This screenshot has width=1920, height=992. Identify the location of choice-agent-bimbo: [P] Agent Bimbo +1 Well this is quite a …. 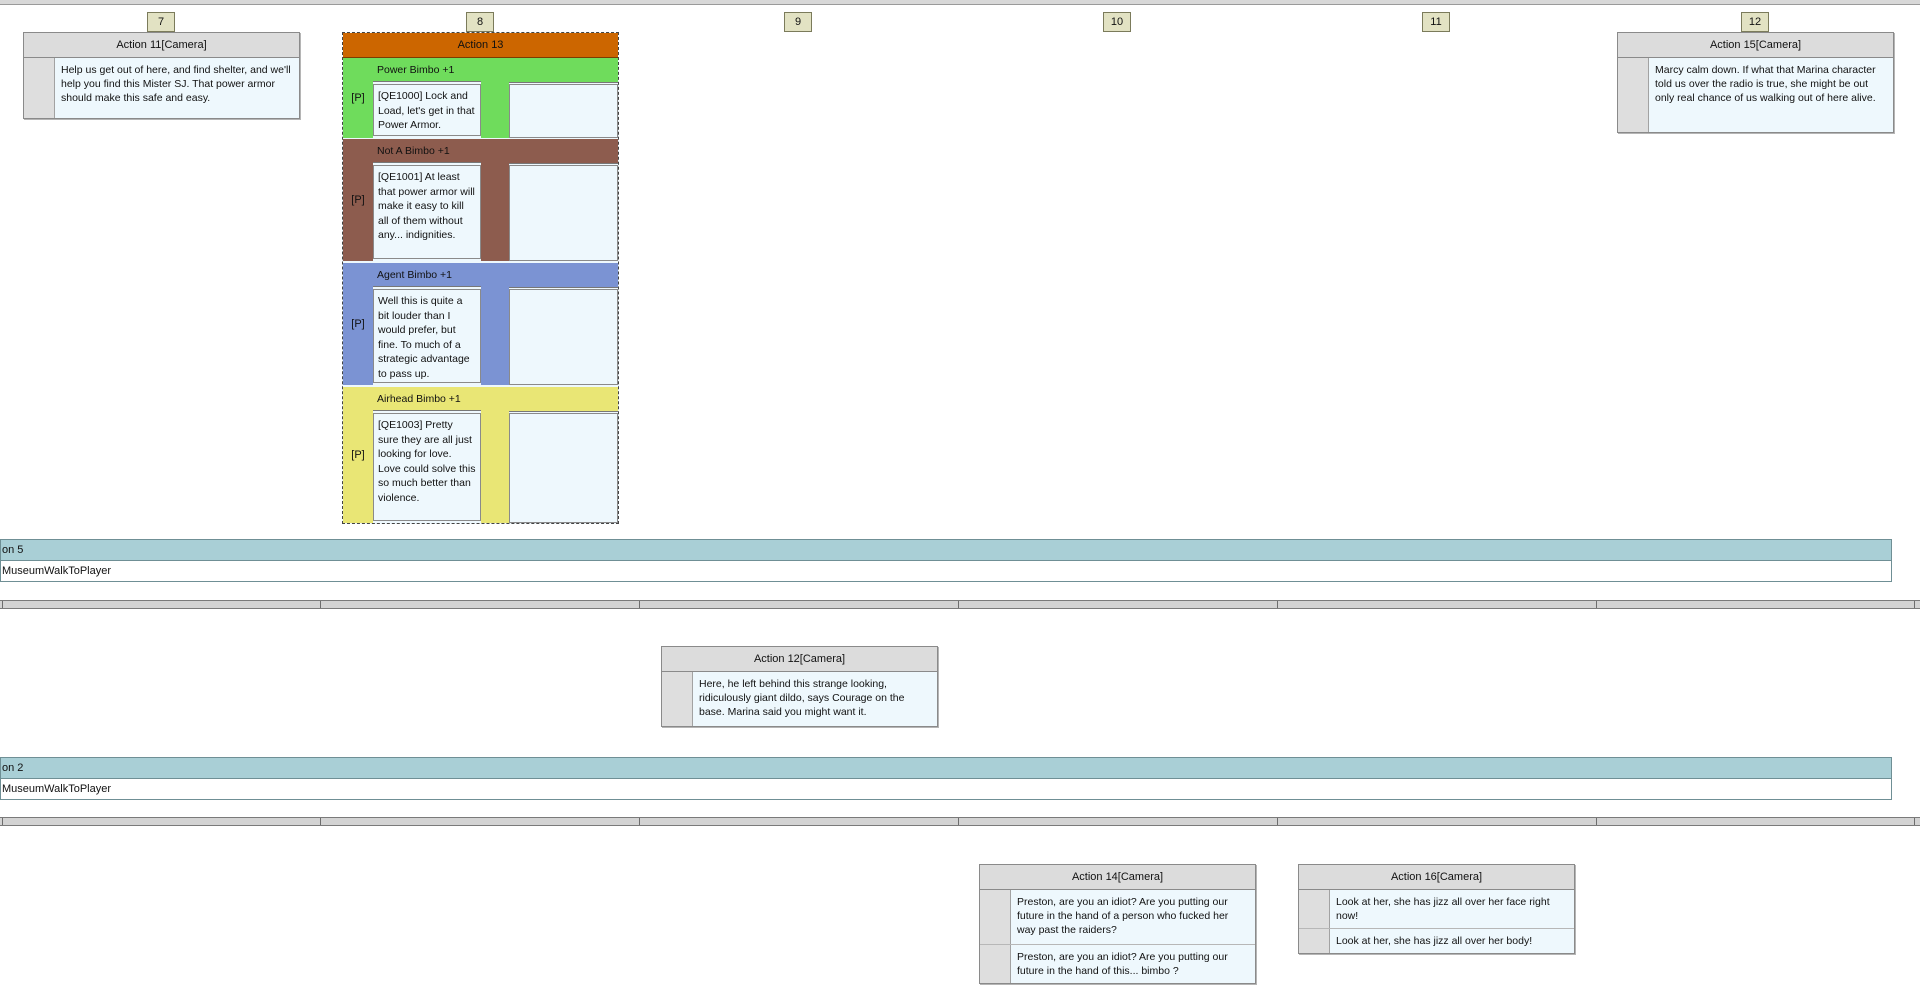
(480, 324).